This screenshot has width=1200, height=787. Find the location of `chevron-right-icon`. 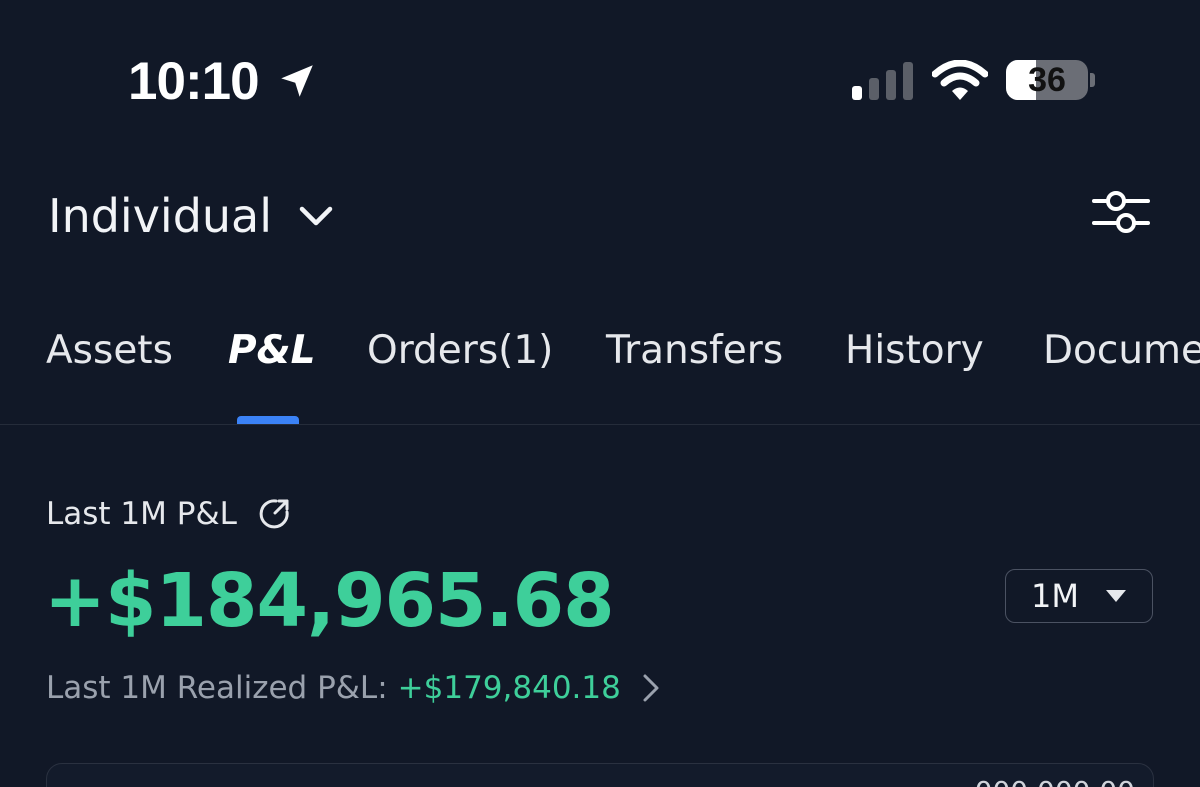

chevron-right-icon is located at coordinates (651, 688).